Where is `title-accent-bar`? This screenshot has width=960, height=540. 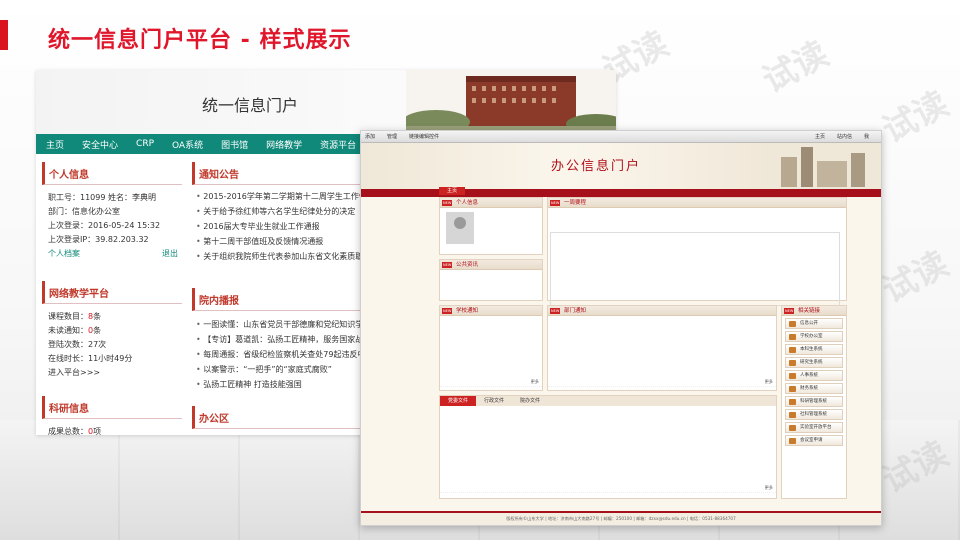 title-accent-bar is located at coordinates (4, 35).